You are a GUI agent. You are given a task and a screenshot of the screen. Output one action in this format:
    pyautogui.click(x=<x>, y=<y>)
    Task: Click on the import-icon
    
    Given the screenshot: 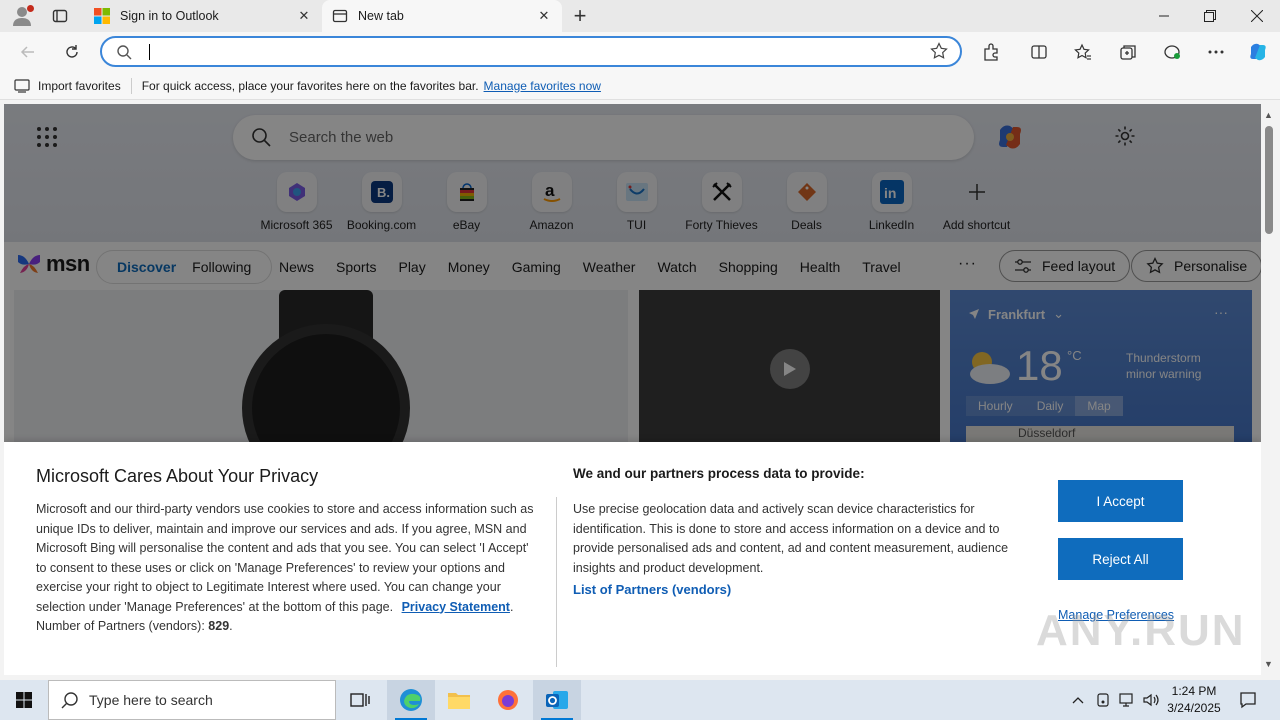 What is the action you would take?
    pyautogui.click(x=22, y=85)
    